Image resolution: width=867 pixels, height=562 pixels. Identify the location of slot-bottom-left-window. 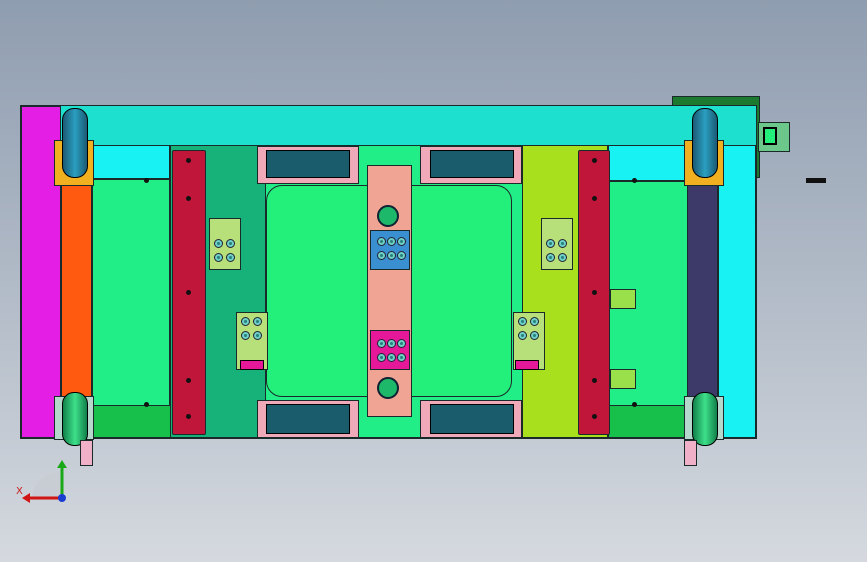
(308, 419).